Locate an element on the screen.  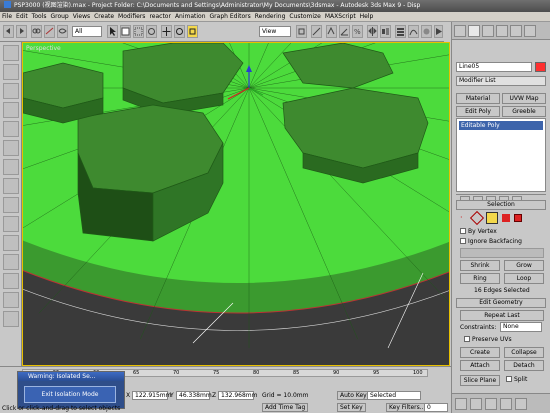
hierarchy-icon is located at coordinates (11, 243).